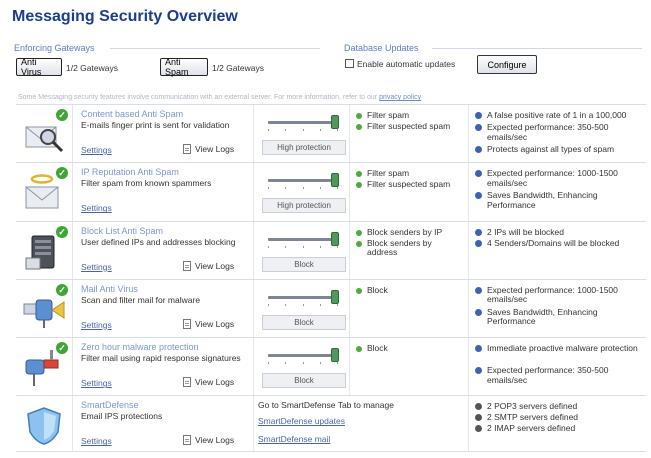 This screenshot has height=458, width=651. What do you see at coordinates (132, 114) in the screenshot?
I see `feature-title: Content based Anti Spam` at bounding box center [132, 114].